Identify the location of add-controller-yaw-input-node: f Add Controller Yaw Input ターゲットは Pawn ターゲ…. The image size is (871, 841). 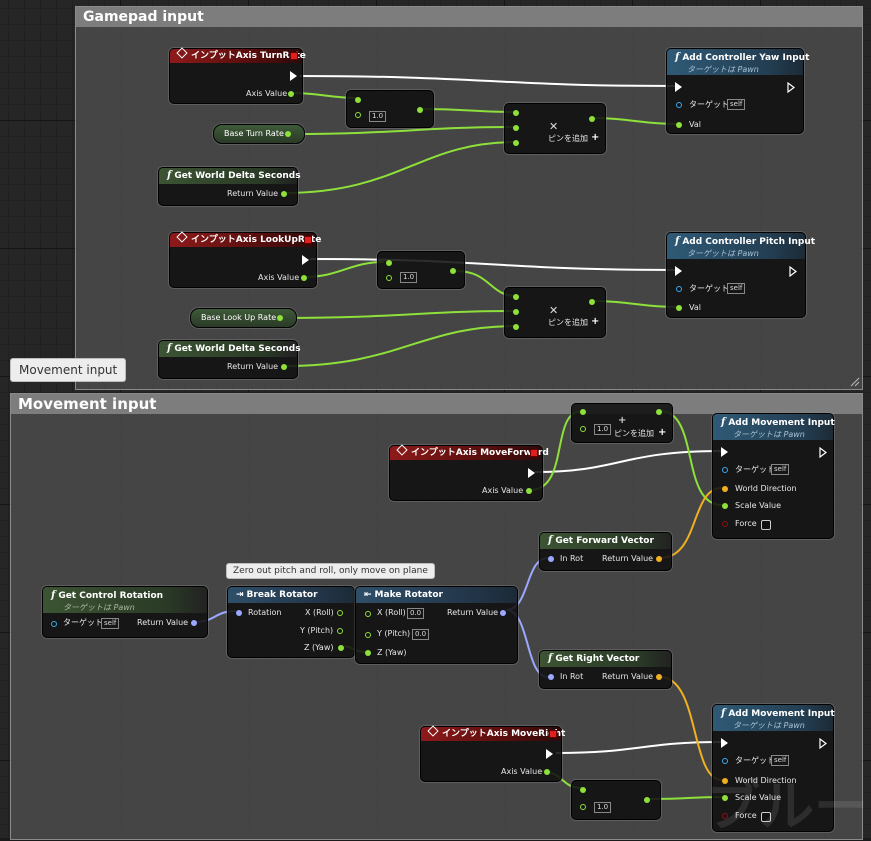
(737, 91).